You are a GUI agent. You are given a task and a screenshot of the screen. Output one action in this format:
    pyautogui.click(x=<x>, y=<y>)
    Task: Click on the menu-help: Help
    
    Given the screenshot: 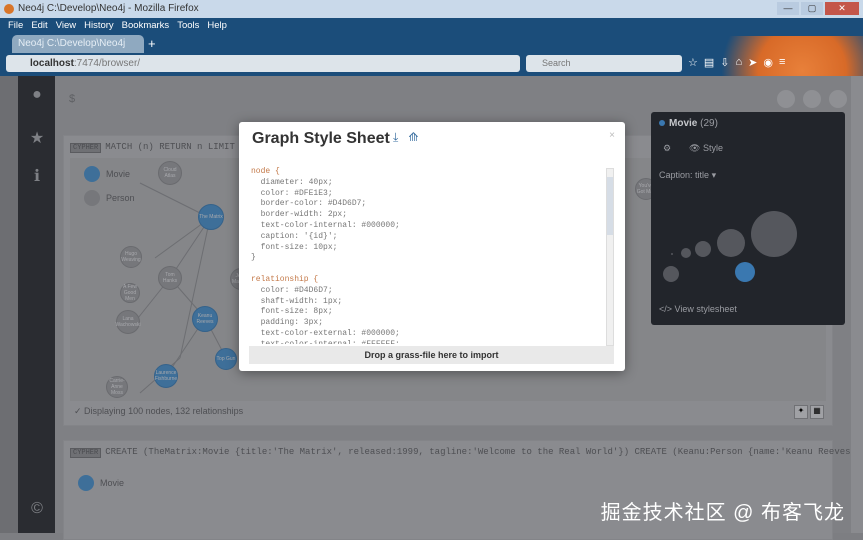 What is the action you would take?
    pyautogui.click(x=217, y=25)
    